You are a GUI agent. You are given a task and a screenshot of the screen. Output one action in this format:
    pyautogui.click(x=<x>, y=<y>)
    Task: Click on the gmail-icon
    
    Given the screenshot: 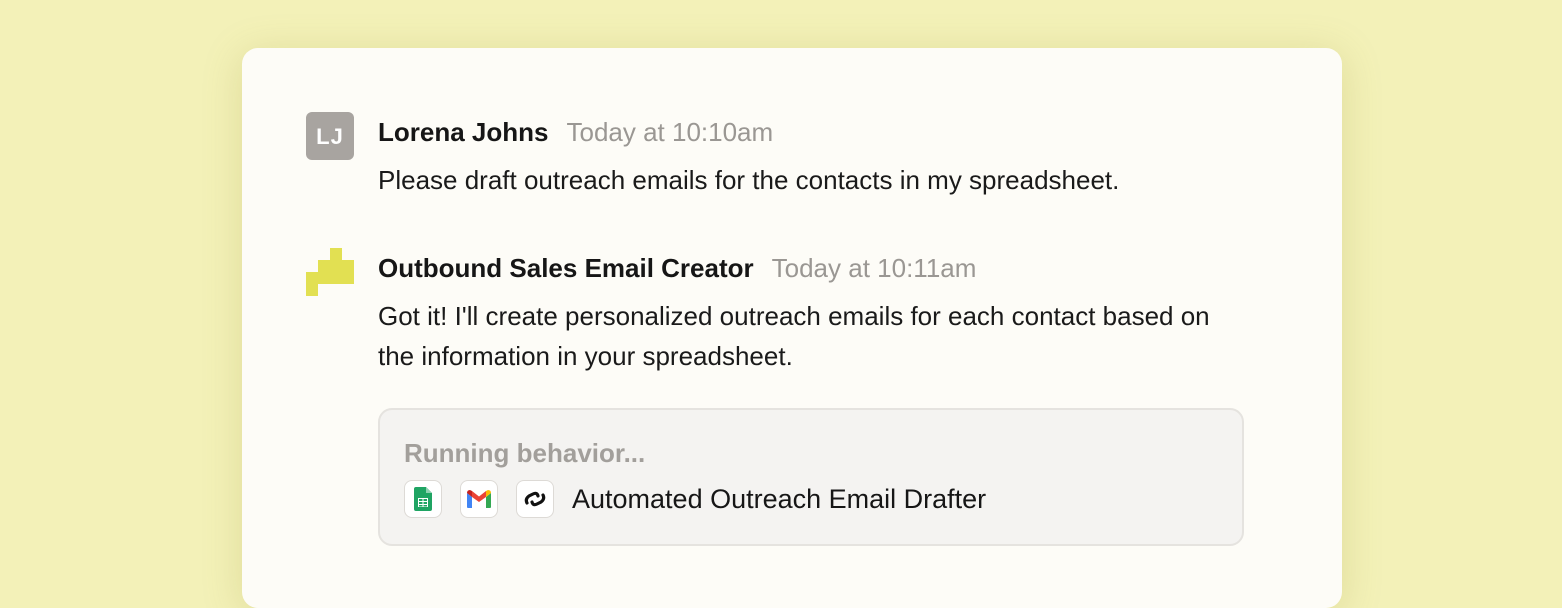 What is the action you would take?
    pyautogui.click(x=479, y=499)
    